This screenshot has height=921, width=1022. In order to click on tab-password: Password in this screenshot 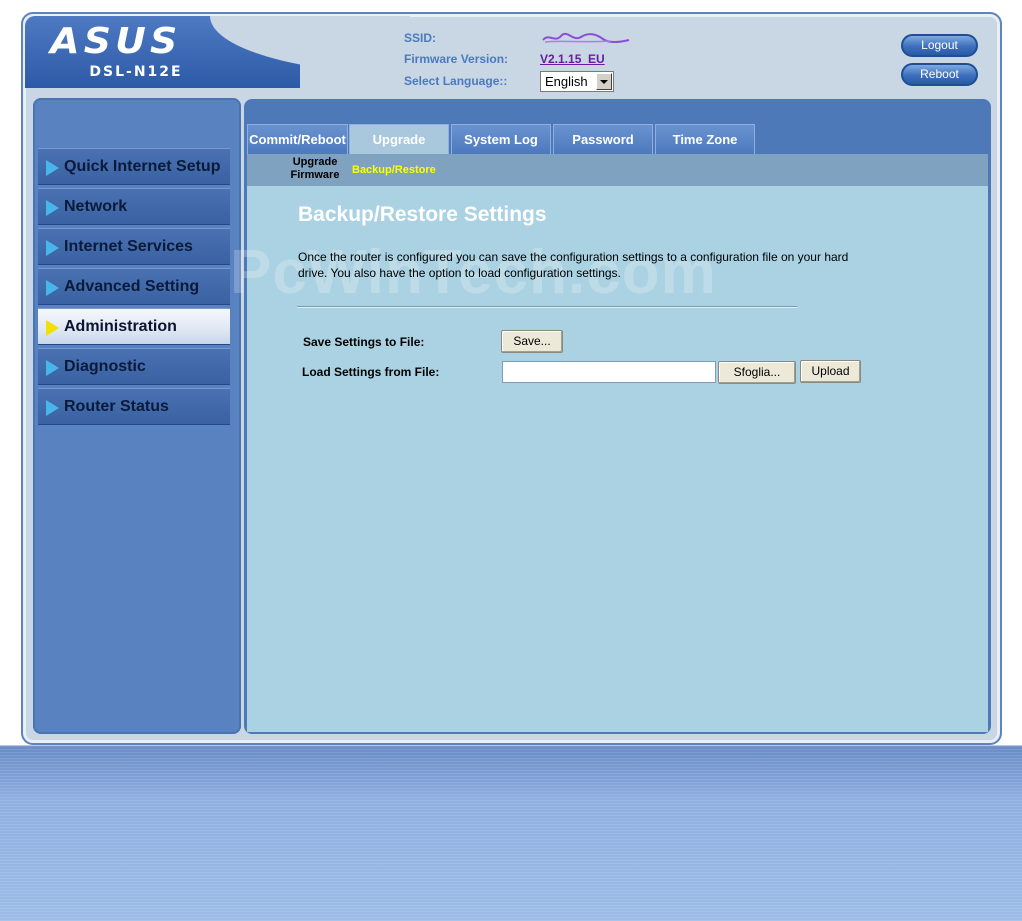, I will do `click(603, 139)`.